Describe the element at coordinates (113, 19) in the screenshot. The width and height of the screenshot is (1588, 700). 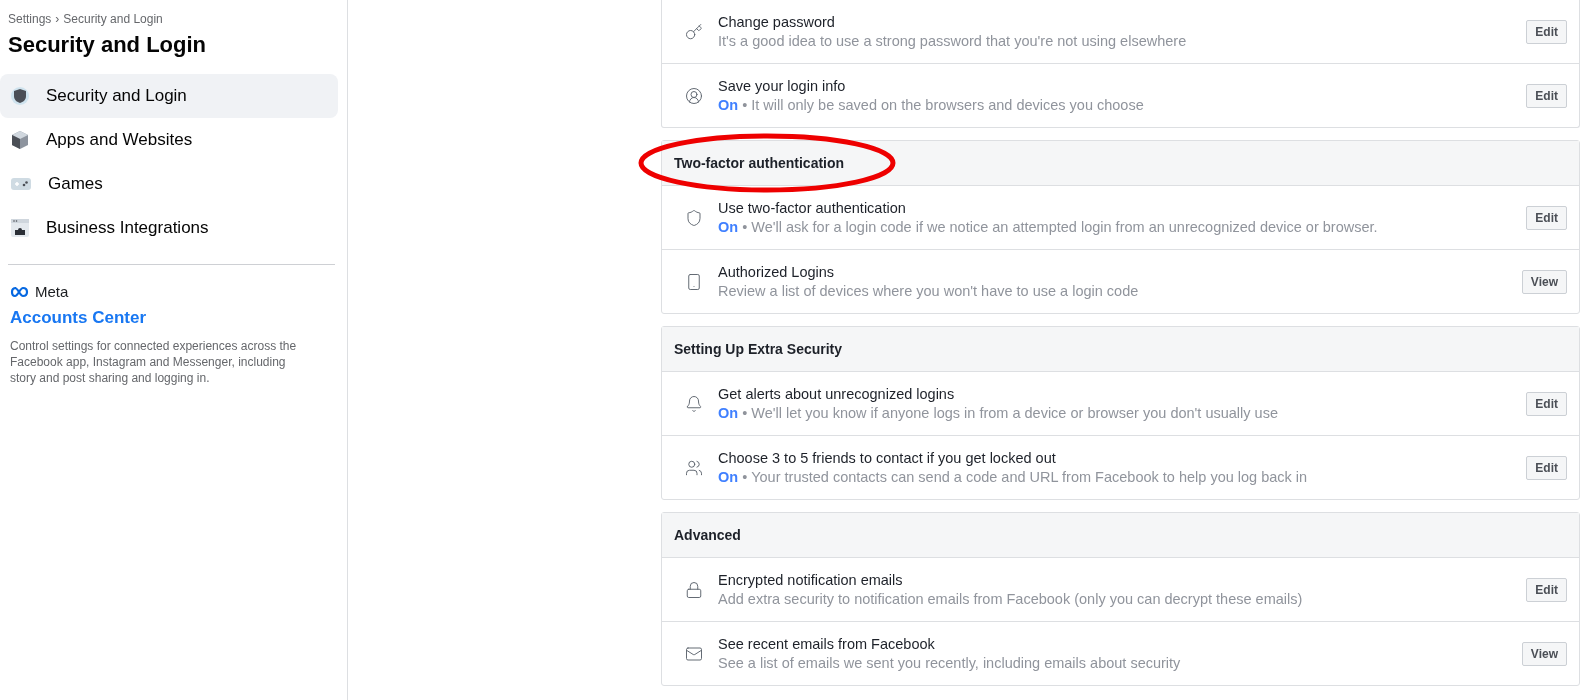
I see `breadcrumb-link: Security and Login` at that location.